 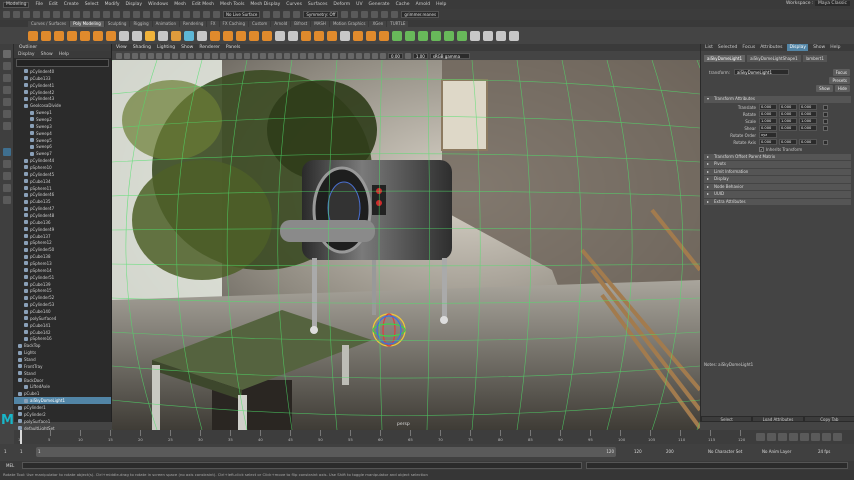 What do you see at coordinates (777, 186) in the screenshot?
I see `attr-section-node-behavior: Node Behavior` at bounding box center [777, 186].